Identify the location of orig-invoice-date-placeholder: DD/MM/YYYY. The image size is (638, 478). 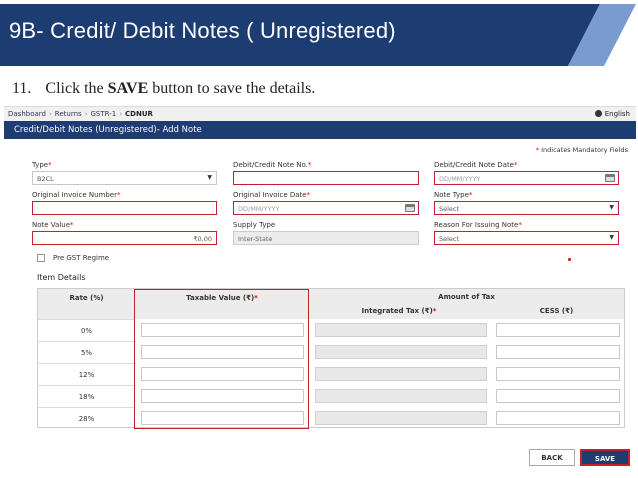
(259, 209).